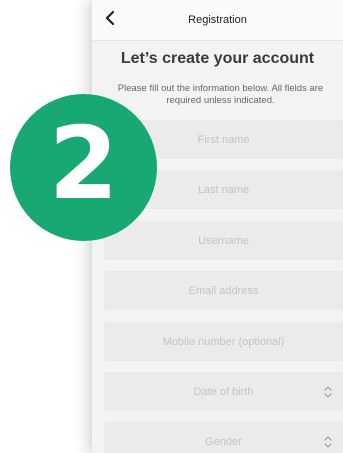  I want to click on top-bar: Registration, so click(217, 20).